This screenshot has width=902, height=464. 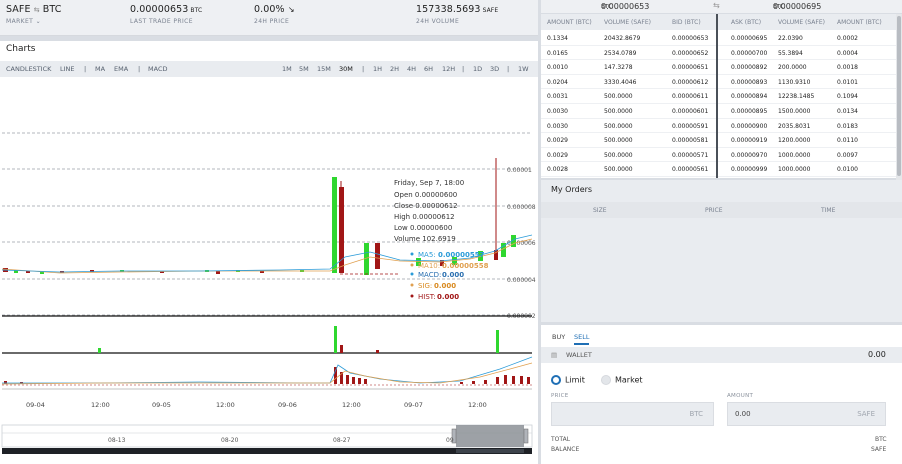 What do you see at coordinates (690, 82) in the screenshot?
I see `bid-price: 0.00000612` at bounding box center [690, 82].